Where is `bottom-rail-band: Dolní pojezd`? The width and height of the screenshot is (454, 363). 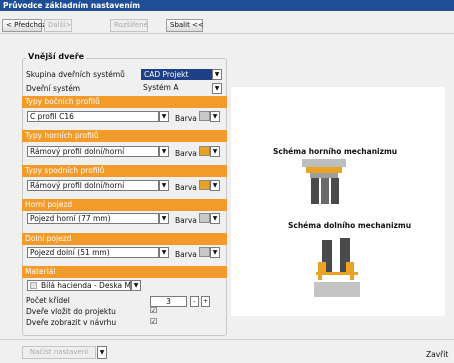
bottom-rail-band: Dolní pojezd is located at coordinates (124, 239).